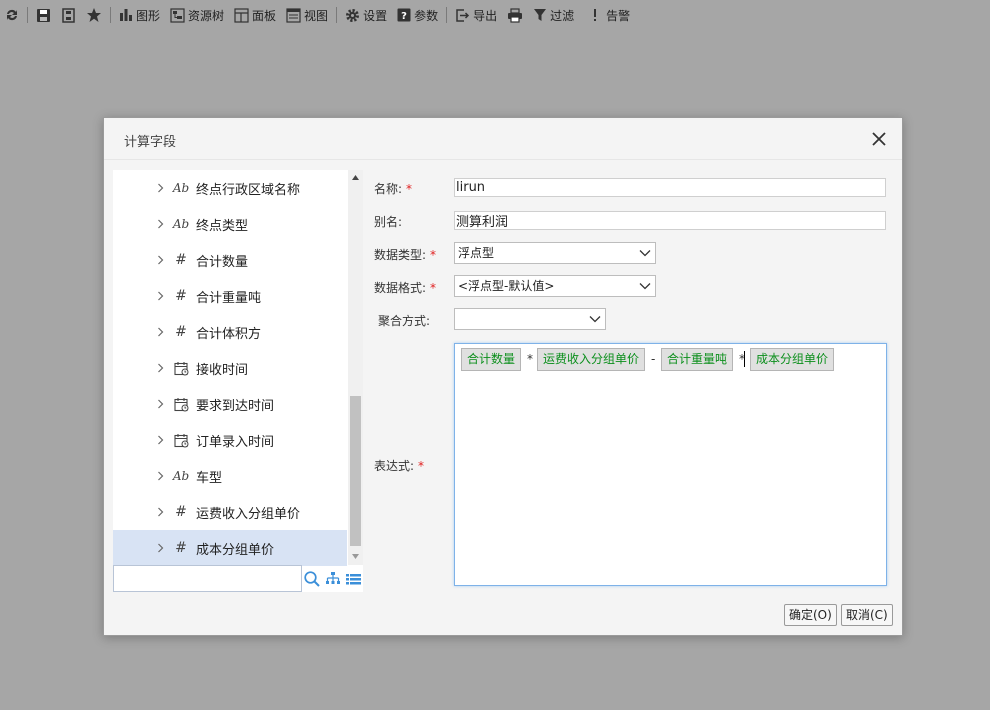 This screenshot has height=710, width=990. I want to click on name-field, so click(670, 187).